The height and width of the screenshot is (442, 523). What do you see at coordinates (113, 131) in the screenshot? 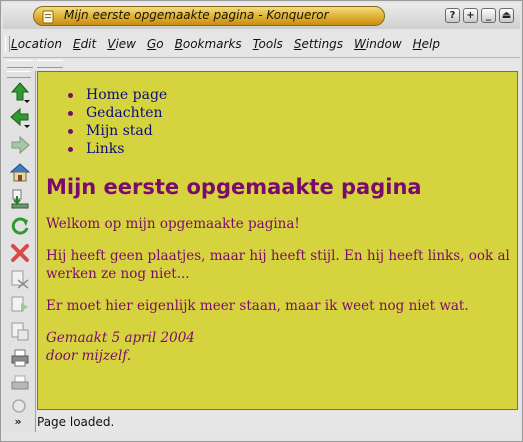
I see `link-mijn-stad: Mijn stad` at bounding box center [113, 131].